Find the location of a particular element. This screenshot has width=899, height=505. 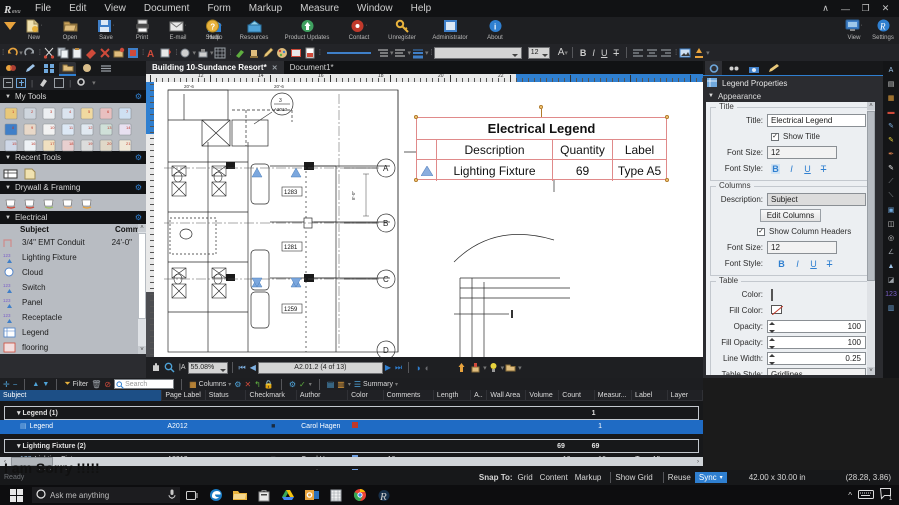

pan-tool-icon is located at coordinates (156, 368).